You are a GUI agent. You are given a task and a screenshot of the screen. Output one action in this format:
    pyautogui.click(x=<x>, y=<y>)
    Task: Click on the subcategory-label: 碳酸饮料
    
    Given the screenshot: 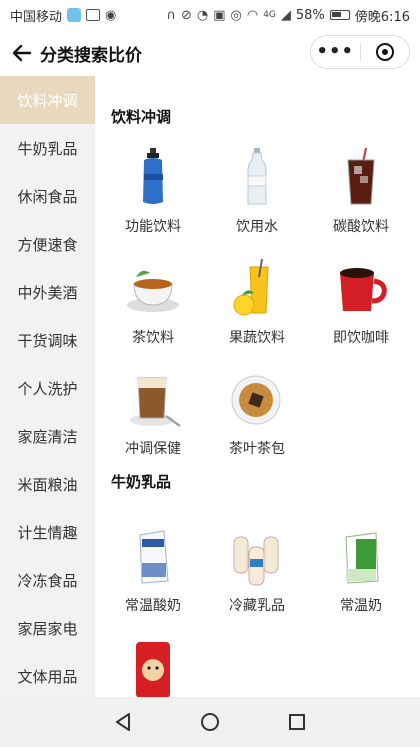 What is the action you would take?
    pyautogui.click(x=361, y=227)
    